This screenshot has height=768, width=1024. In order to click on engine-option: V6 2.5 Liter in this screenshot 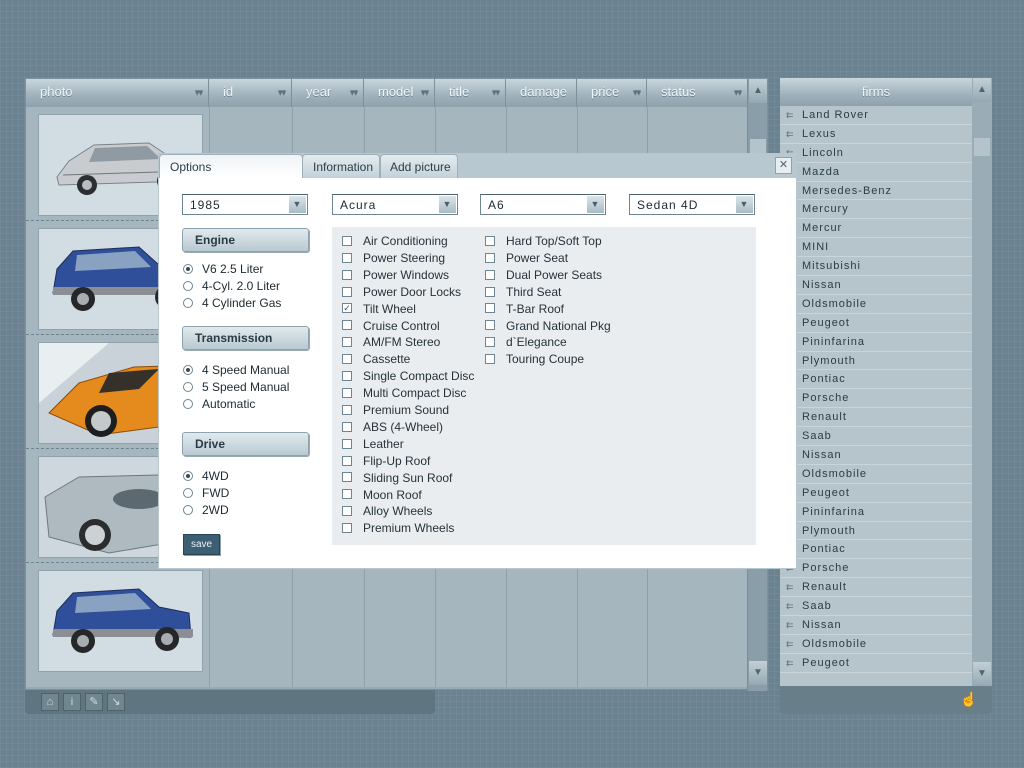, I will do `click(223, 270)`.